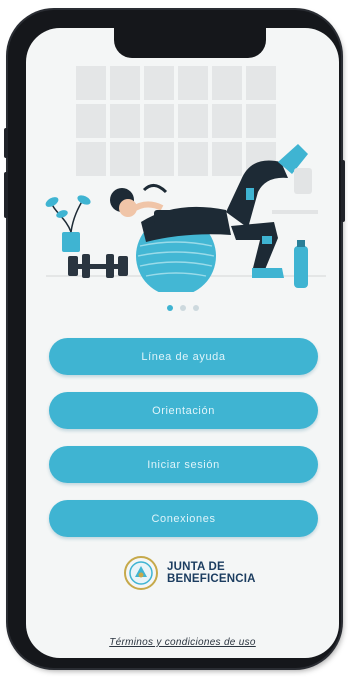 This screenshot has height=677, width=353. I want to click on connections-button: Conexiones, so click(183, 518).